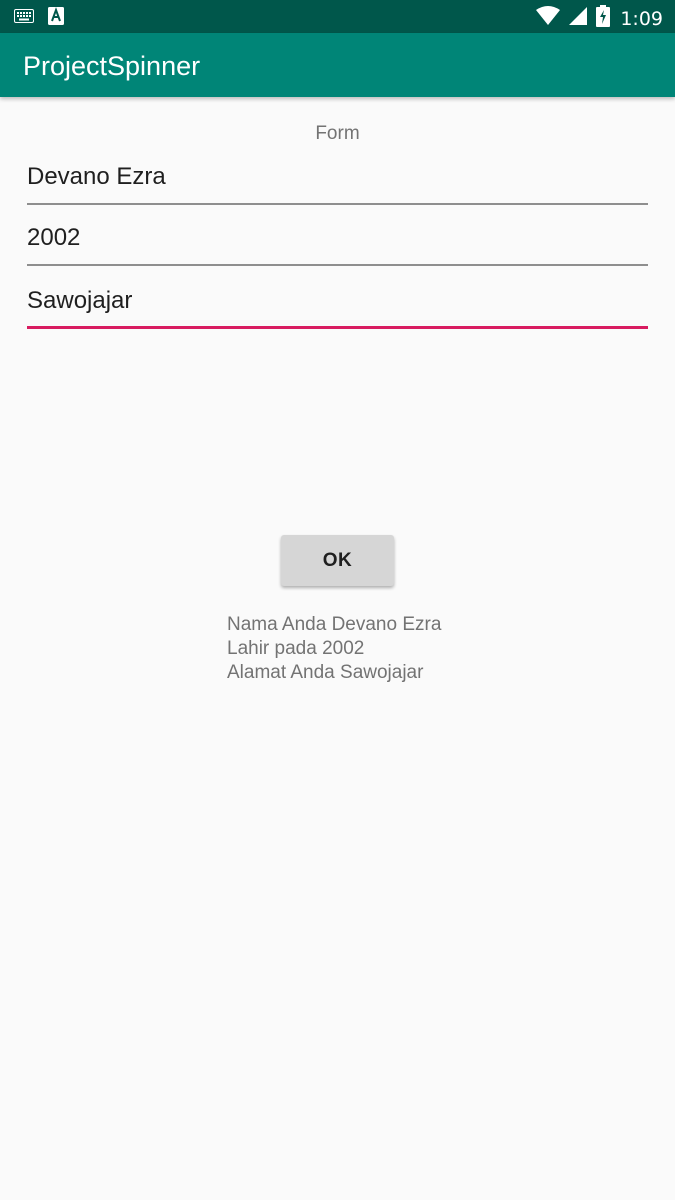 The image size is (675, 1200). What do you see at coordinates (56, 18) in the screenshot?
I see `a-badge-icon` at bounding box center [56, 18].